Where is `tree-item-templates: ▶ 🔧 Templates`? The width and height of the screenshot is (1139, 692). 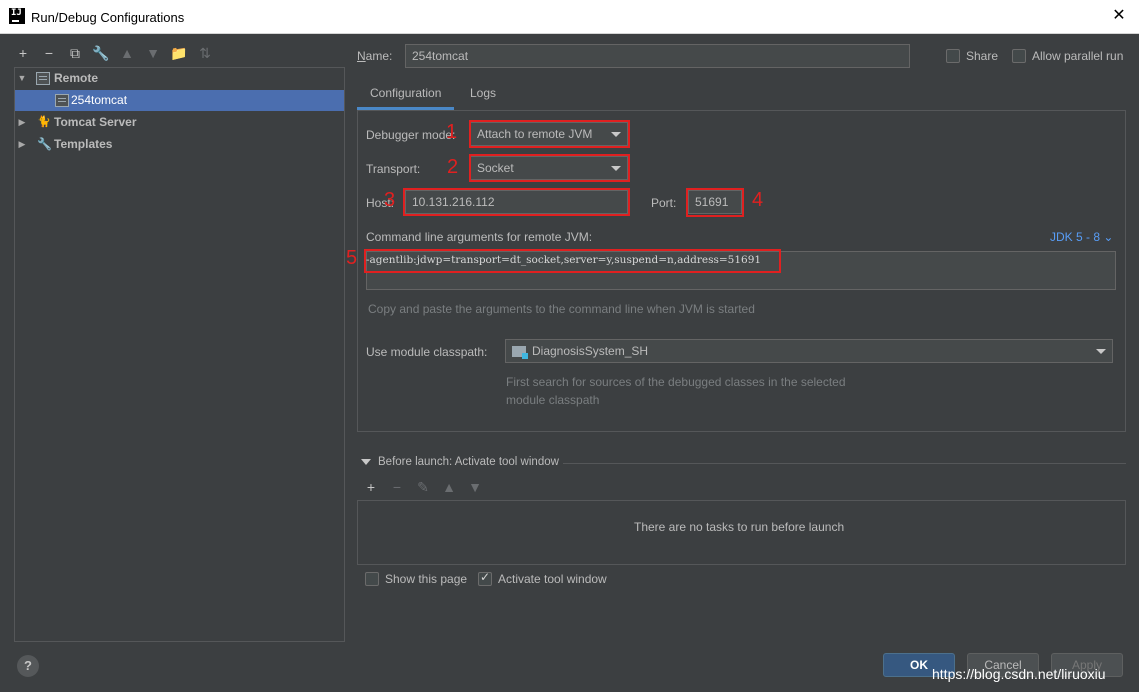
tree-item-templates: ▶ 🔧 Templates is located at coordinates (179, 144).